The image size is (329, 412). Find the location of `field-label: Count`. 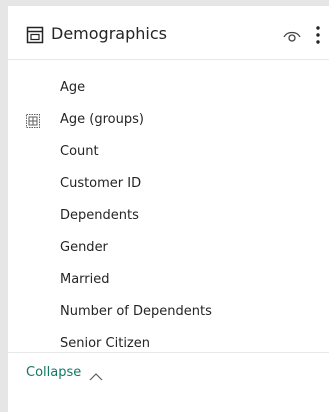

field-label: Count is located at coordinates (79, 151).